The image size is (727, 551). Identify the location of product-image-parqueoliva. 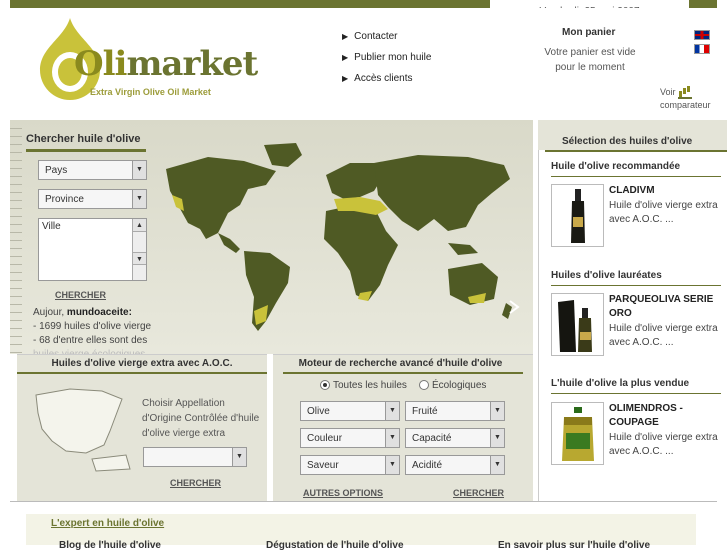
(577, 324).